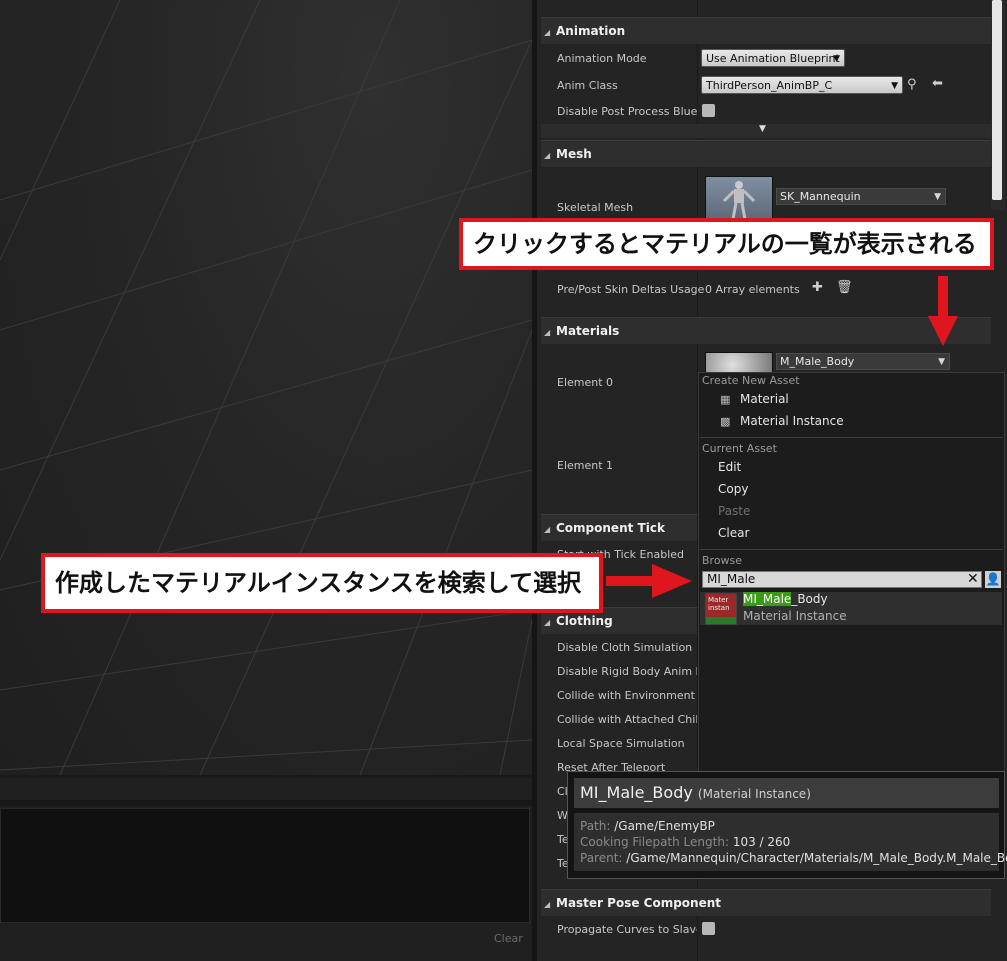 The height and width of the screenshot is (961, 1007). What do you see at coordinates (619, 527) in the screenshot?
I see `category-component-tick: ◢ Component Tick` at bounding box center [619, 527].